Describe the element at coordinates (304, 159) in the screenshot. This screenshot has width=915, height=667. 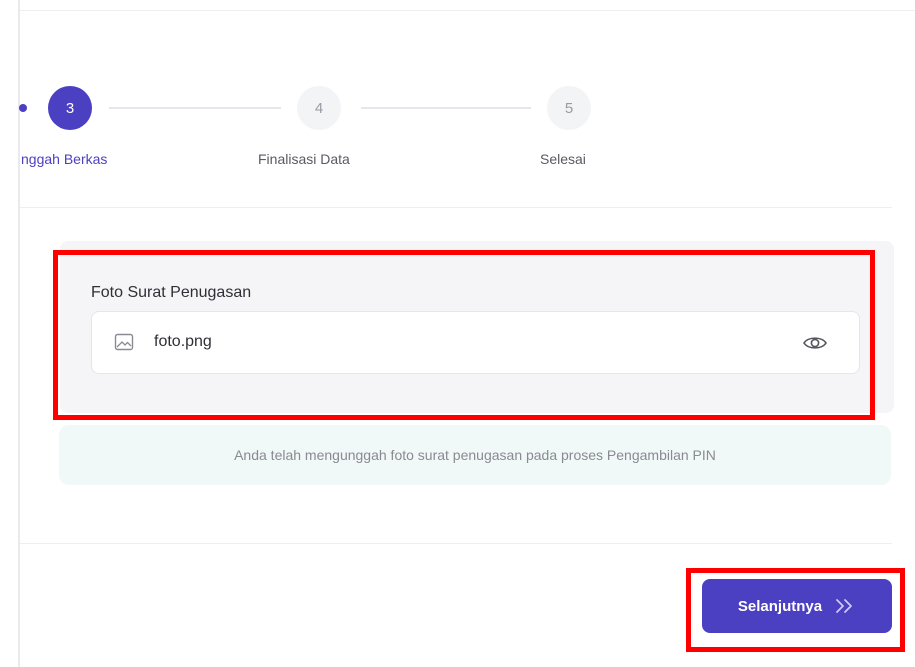
I see `step-4-label: Finalisasi Data` at that location.